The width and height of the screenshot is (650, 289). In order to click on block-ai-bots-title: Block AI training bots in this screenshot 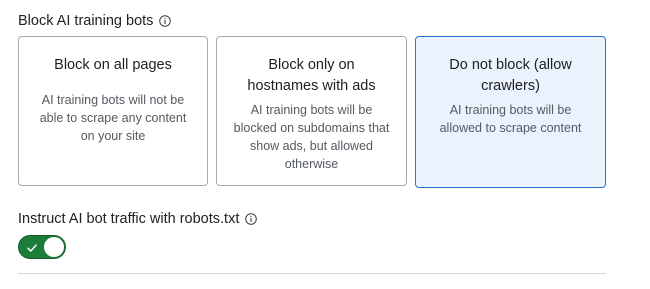, I will do `click(86, 21)`.